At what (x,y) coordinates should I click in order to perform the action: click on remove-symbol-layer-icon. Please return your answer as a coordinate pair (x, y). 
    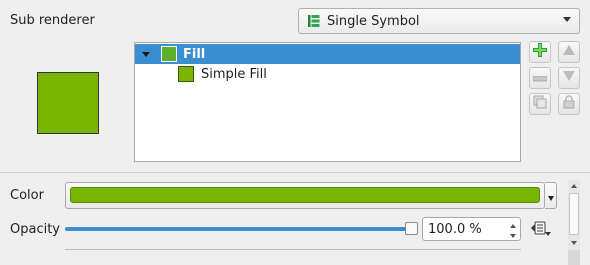
    Looking at the image, I should click on (540, 78).